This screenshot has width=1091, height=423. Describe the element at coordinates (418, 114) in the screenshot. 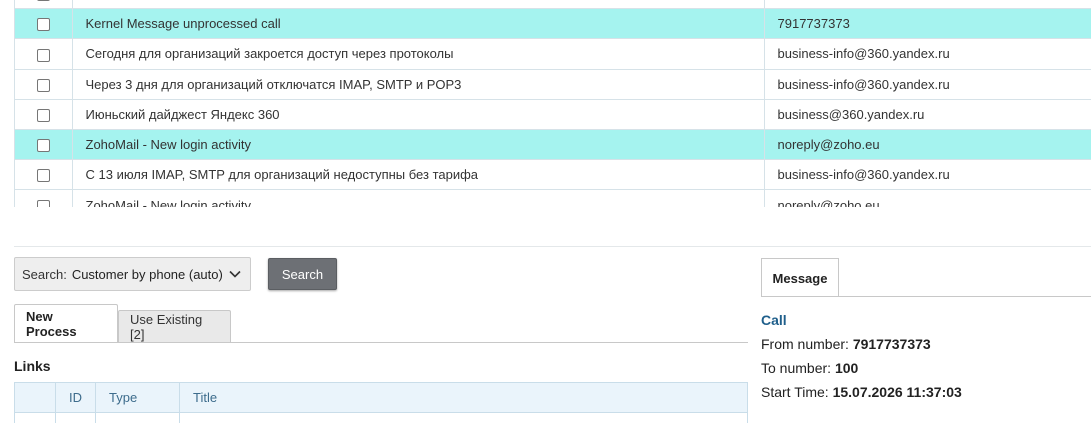

I see `message-subject: Июньский дайджест Яндекс 360` at that location.